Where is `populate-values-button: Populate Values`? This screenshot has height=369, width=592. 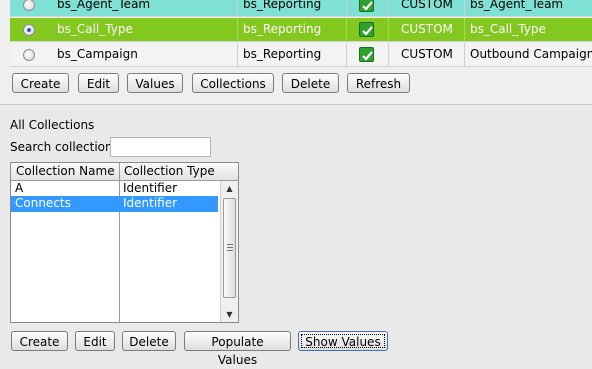 populate-values-button: Populate Values is located at coordinates (237, 349).